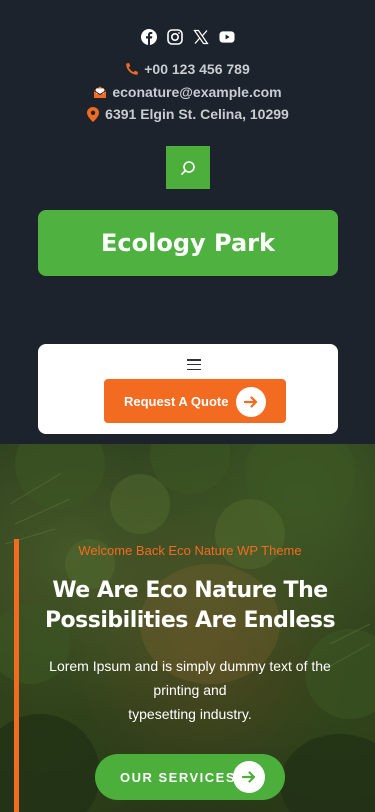 The image size is (375, 812). Describe the element at coordinates (200, 37) in the screenshot. I see `x-twitter-icon` at that location.